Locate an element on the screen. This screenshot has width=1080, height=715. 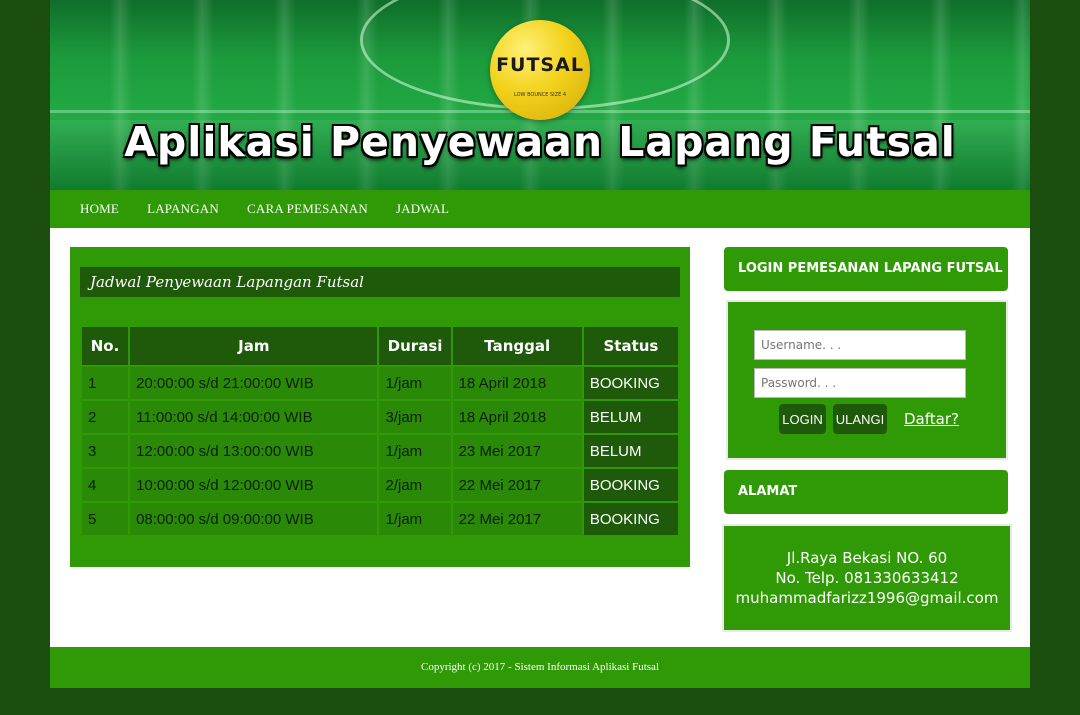
cell-no: 1 is located at coordinates (105, 383).